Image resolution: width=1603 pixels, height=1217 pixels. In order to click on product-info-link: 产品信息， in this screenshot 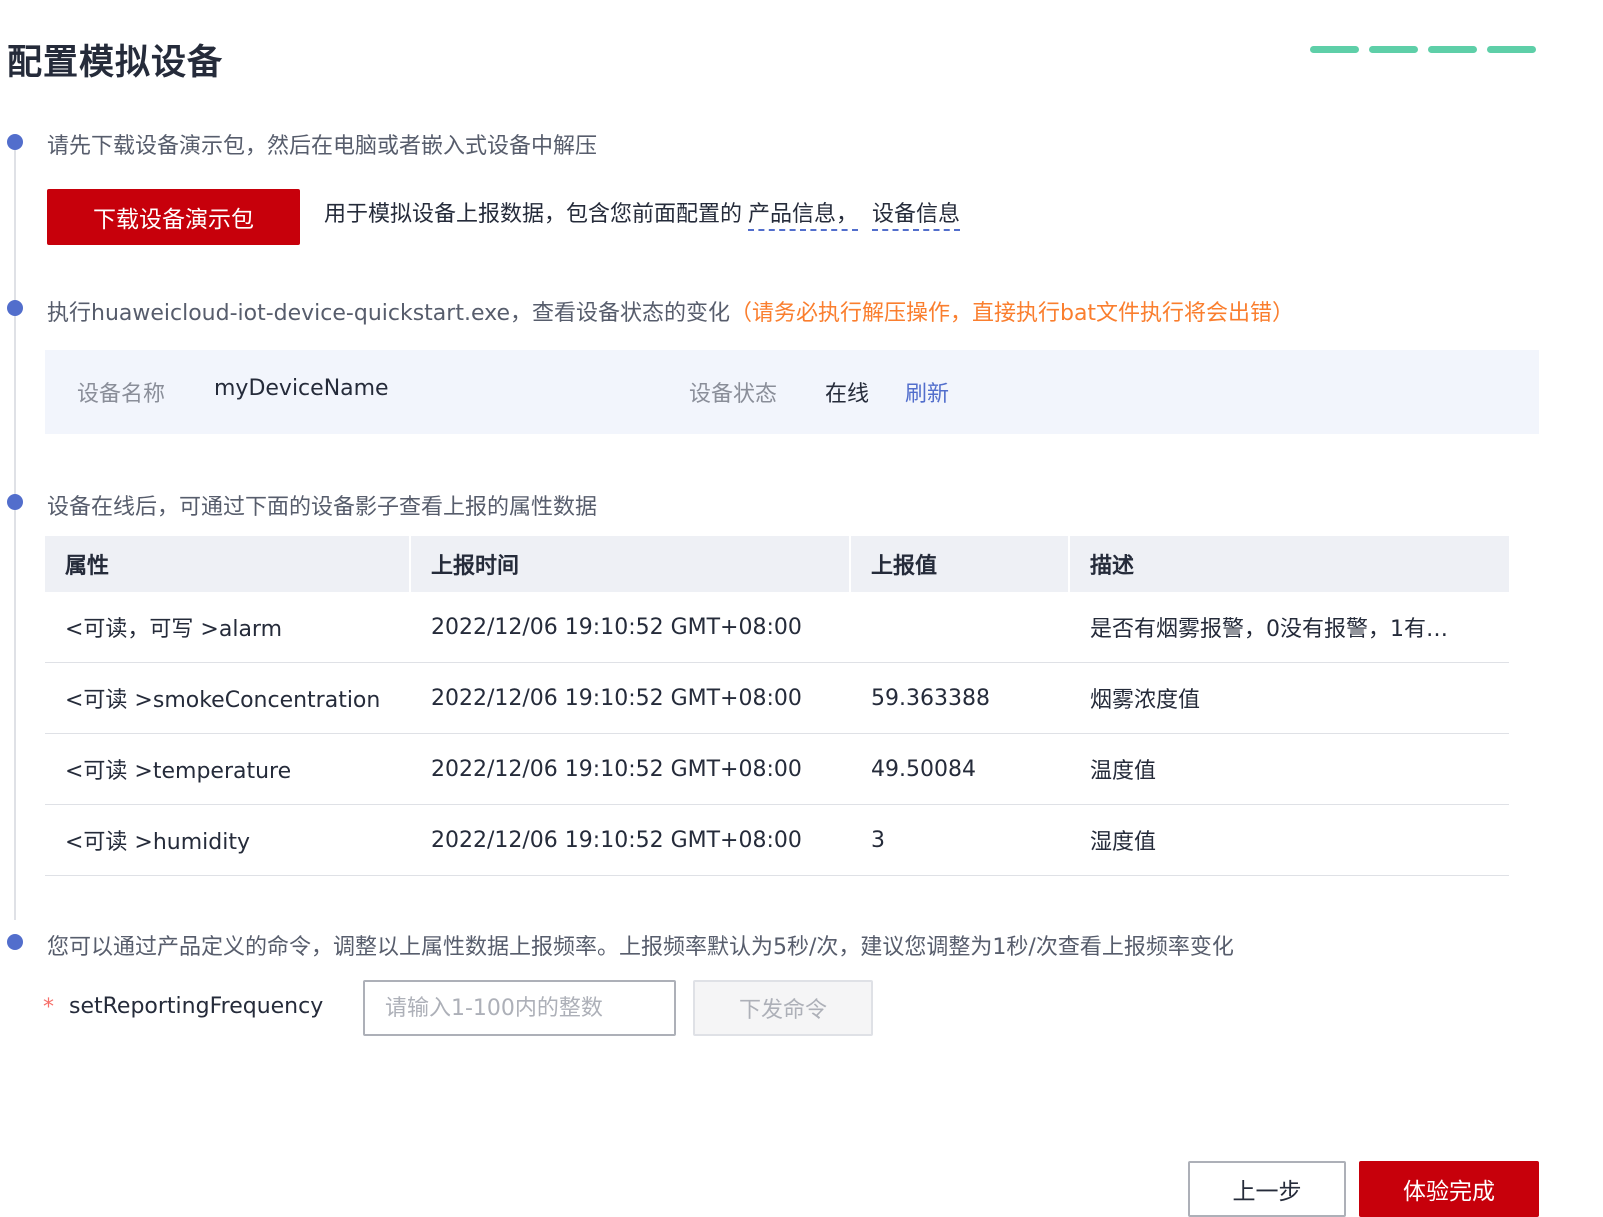, I will do `click(803, 213)`.